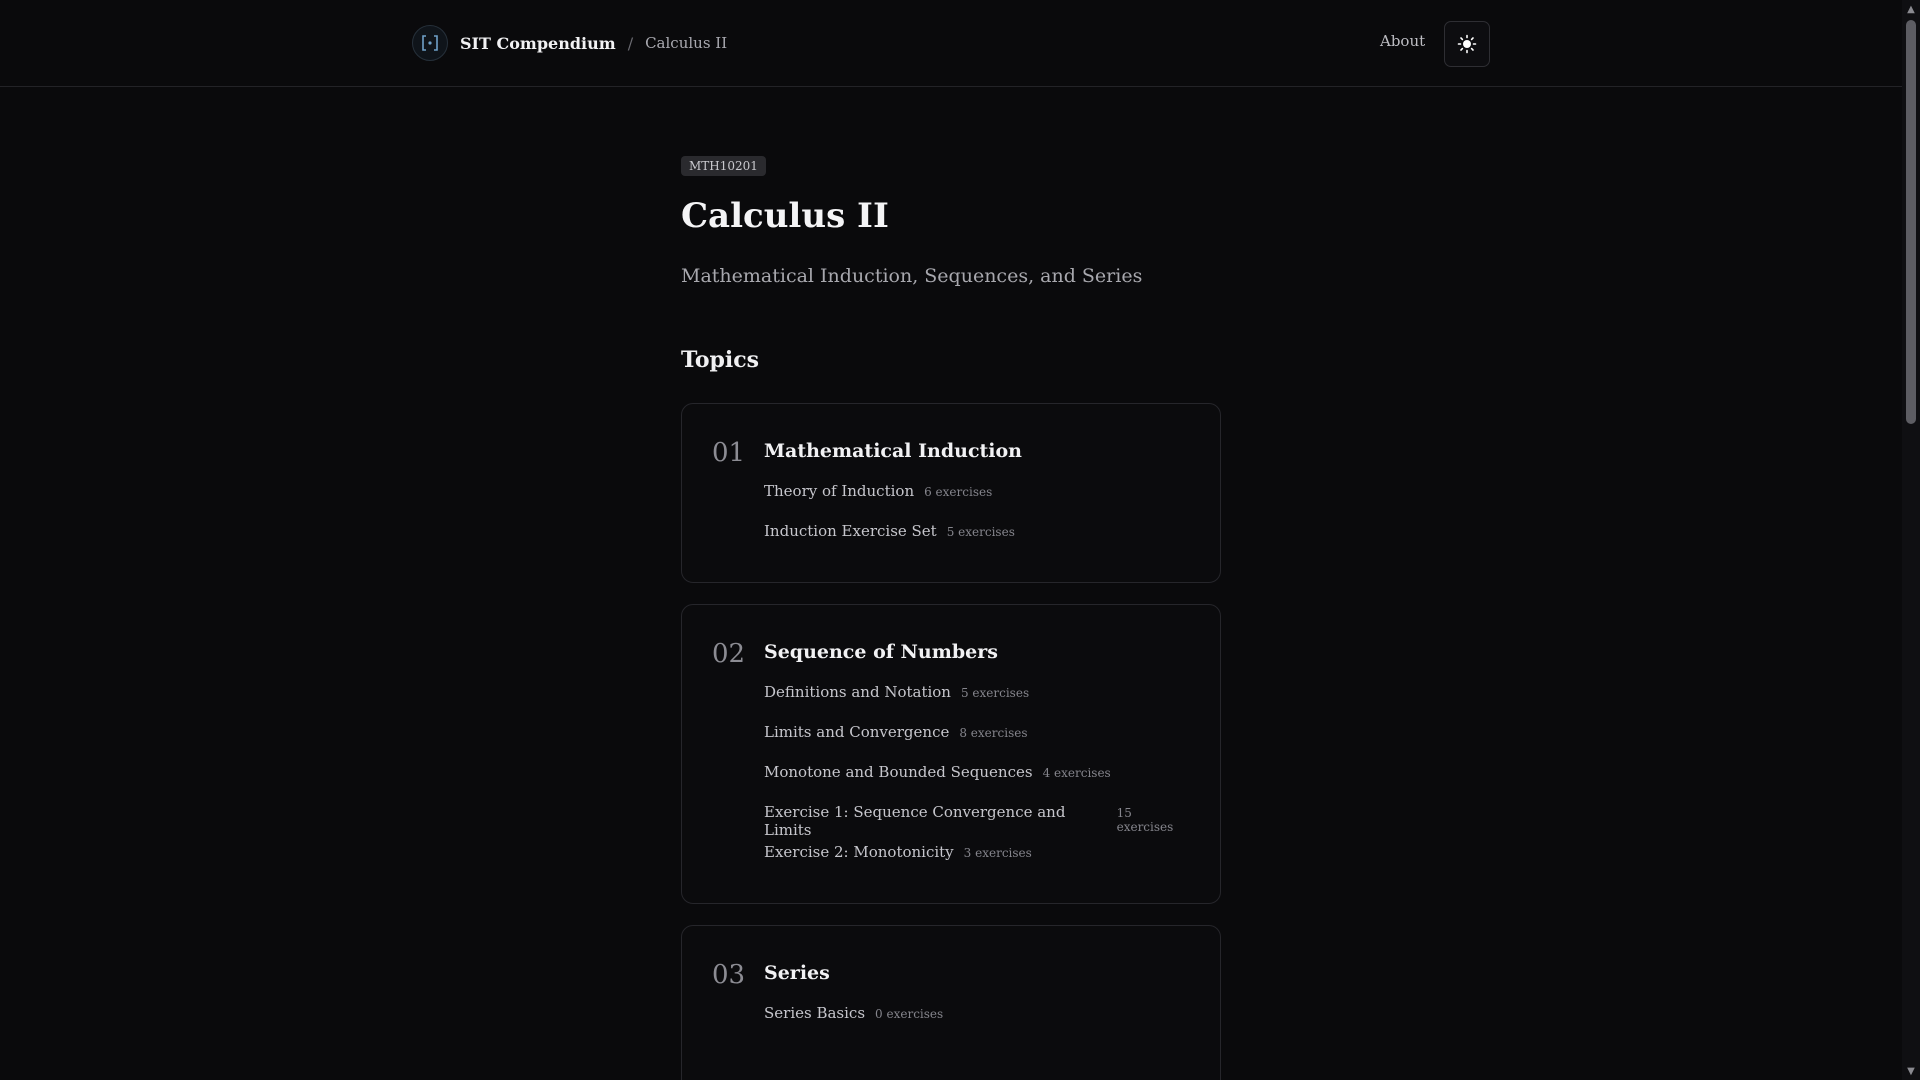 The width and height of the screenshot is (1920, 1080). I want to click on subtopic-item: Exercise 2: Monotonicity 3 exercises, so click(977, 863).